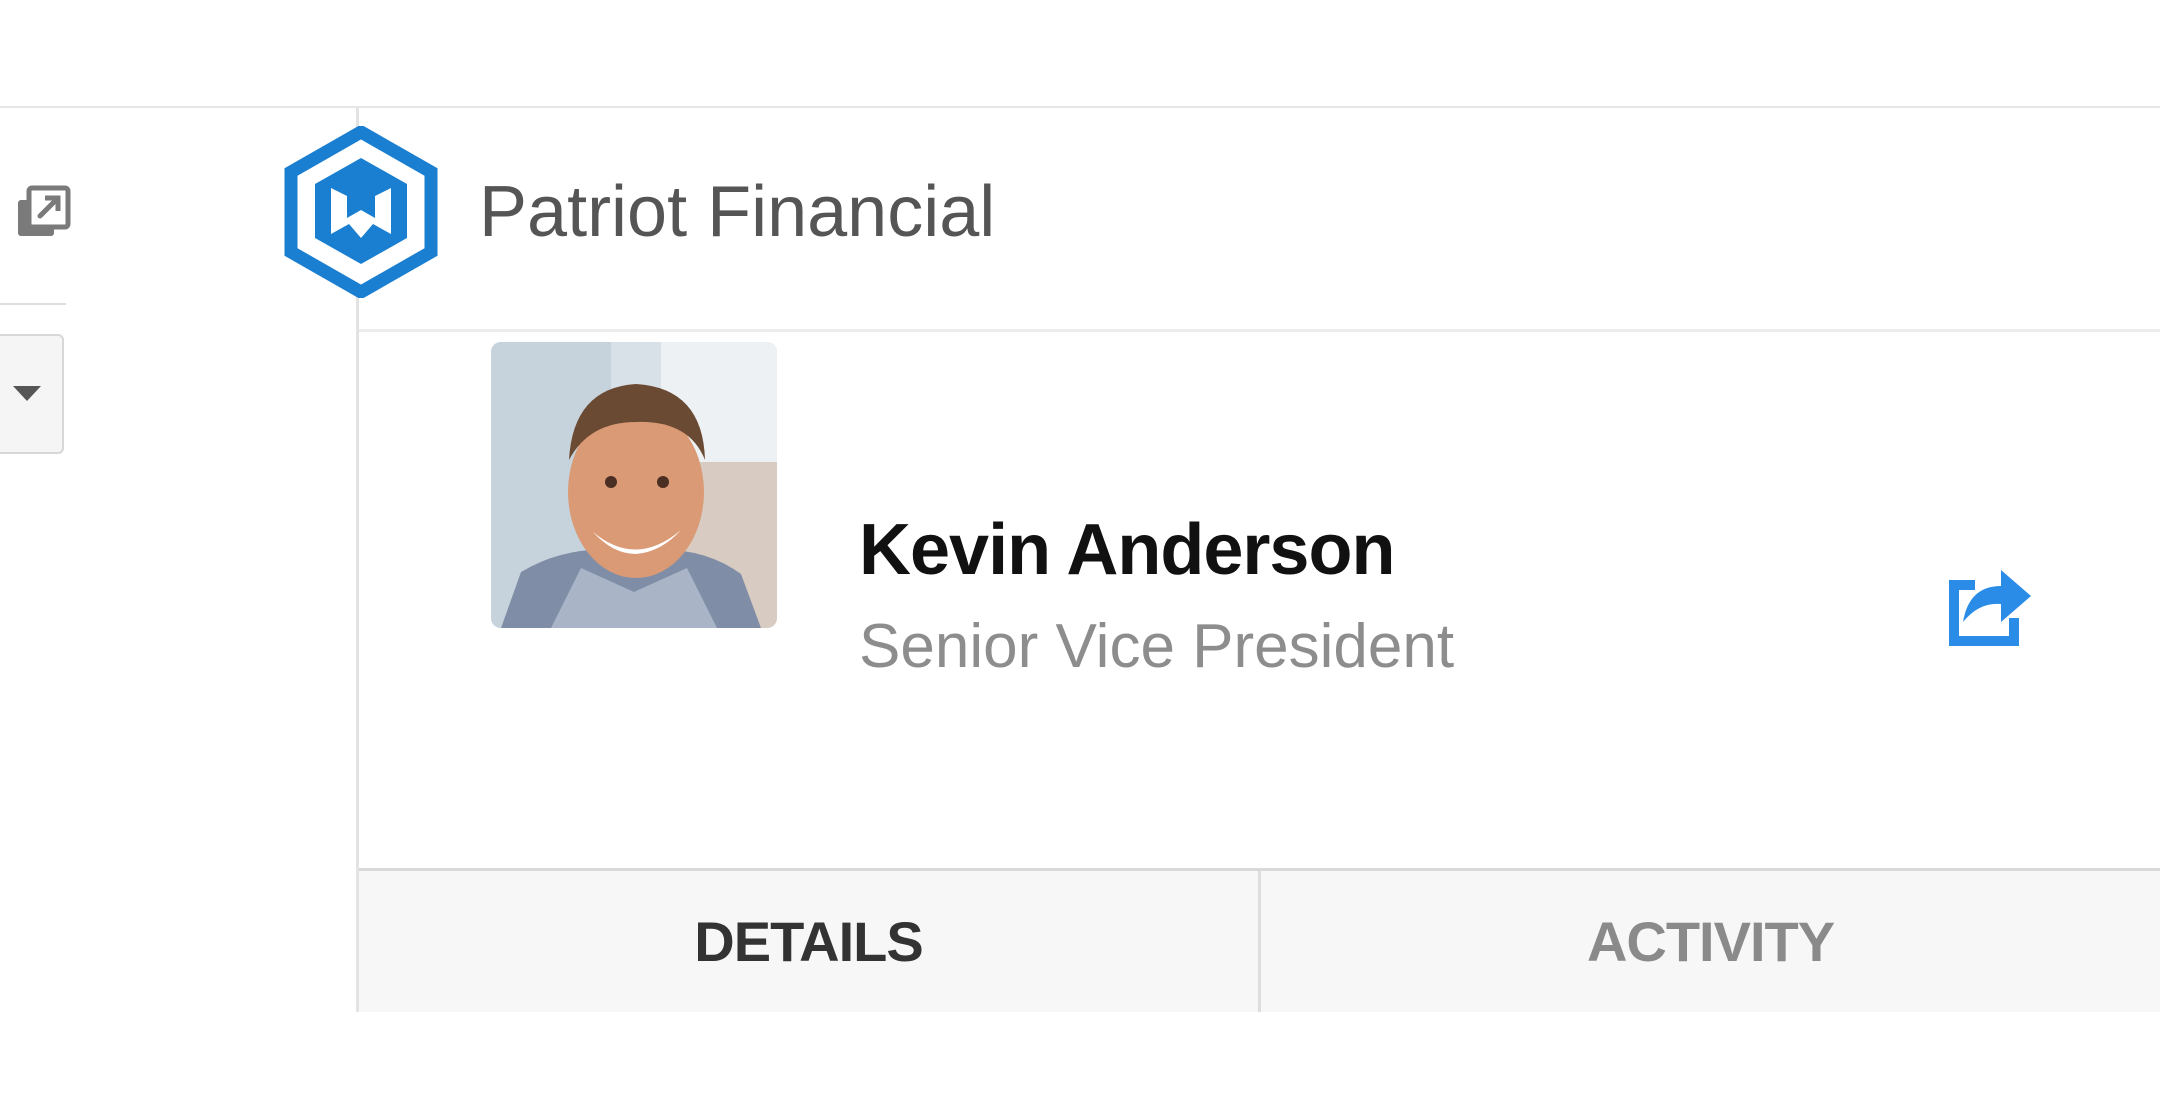 This screenshot has height=1120, width=2160. I want to click on company-name: Patriot Financial, so click(737, 212).